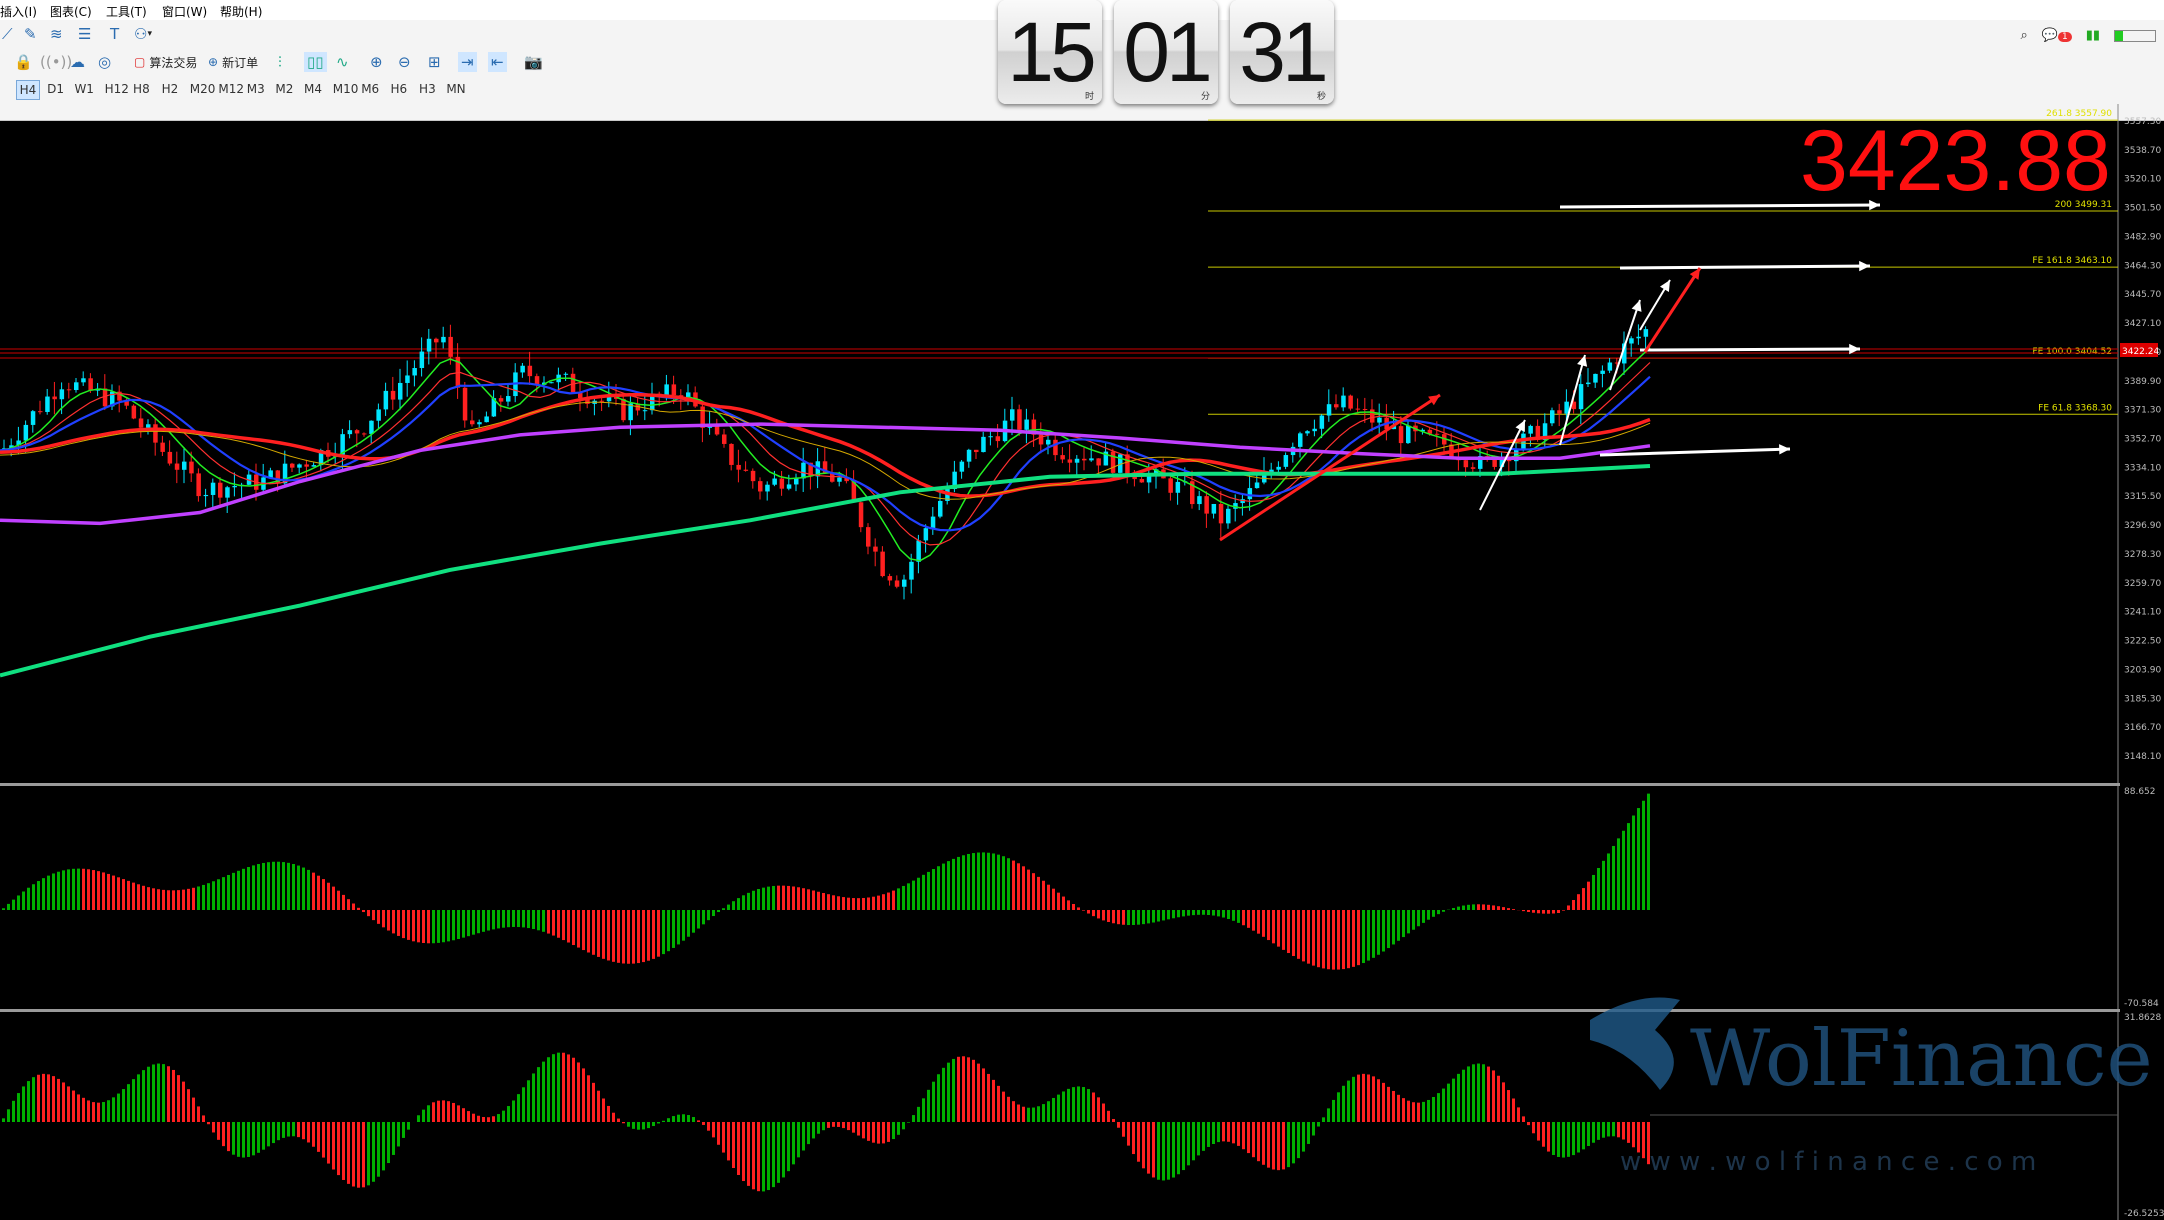 This screenshot has height=1220, width=2164. I want to click on timeframe-m4: M4, so click(313, 89).